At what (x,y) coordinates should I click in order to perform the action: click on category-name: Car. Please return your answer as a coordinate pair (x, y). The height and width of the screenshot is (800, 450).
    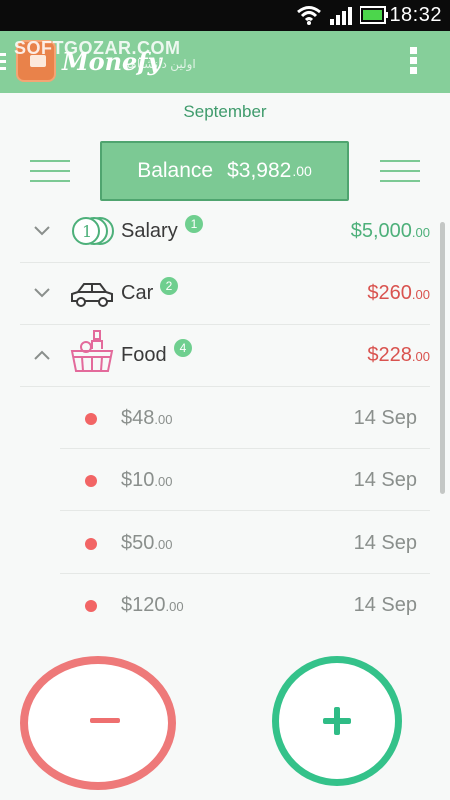
    Looking at the image, I should click on (137, 293).